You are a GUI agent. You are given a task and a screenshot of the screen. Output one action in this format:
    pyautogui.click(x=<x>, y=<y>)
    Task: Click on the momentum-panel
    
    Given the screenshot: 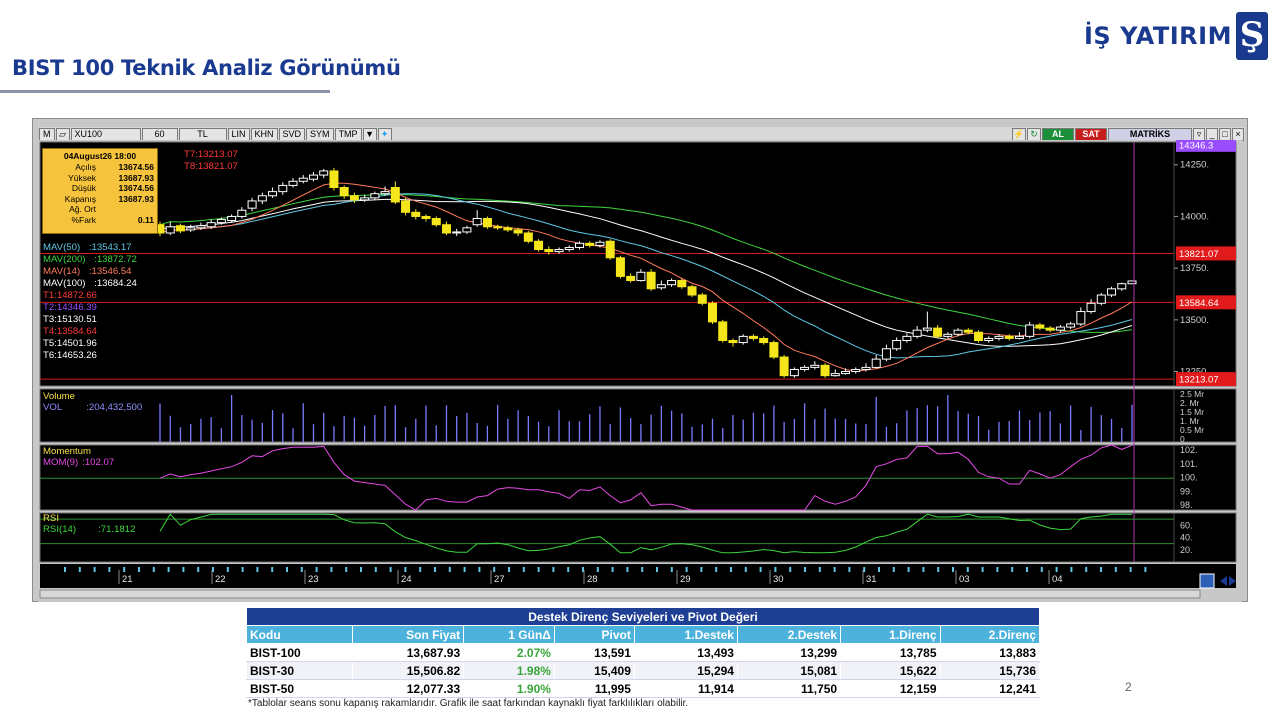 What is the action you would take?
    pyautogui.click(x=638, y=477)
    